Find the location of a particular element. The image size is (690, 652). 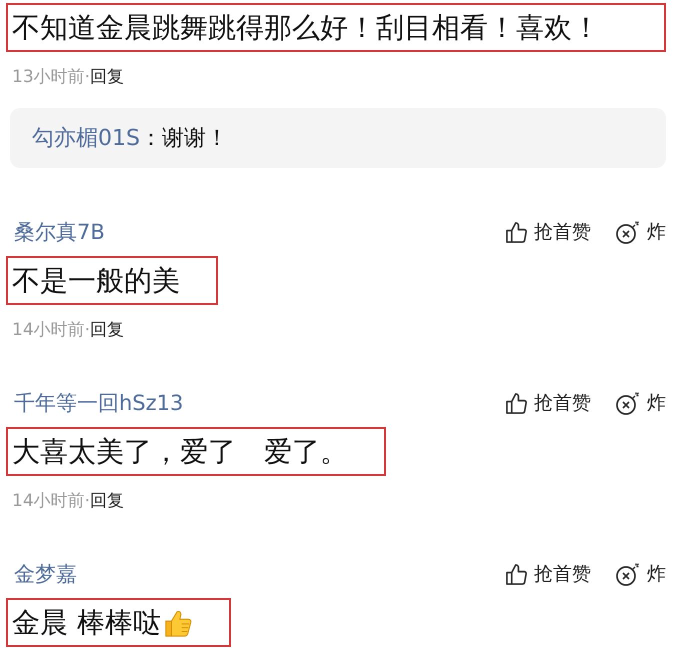

comment-text: 不是一般的美 is located at coordinates (96, 280).